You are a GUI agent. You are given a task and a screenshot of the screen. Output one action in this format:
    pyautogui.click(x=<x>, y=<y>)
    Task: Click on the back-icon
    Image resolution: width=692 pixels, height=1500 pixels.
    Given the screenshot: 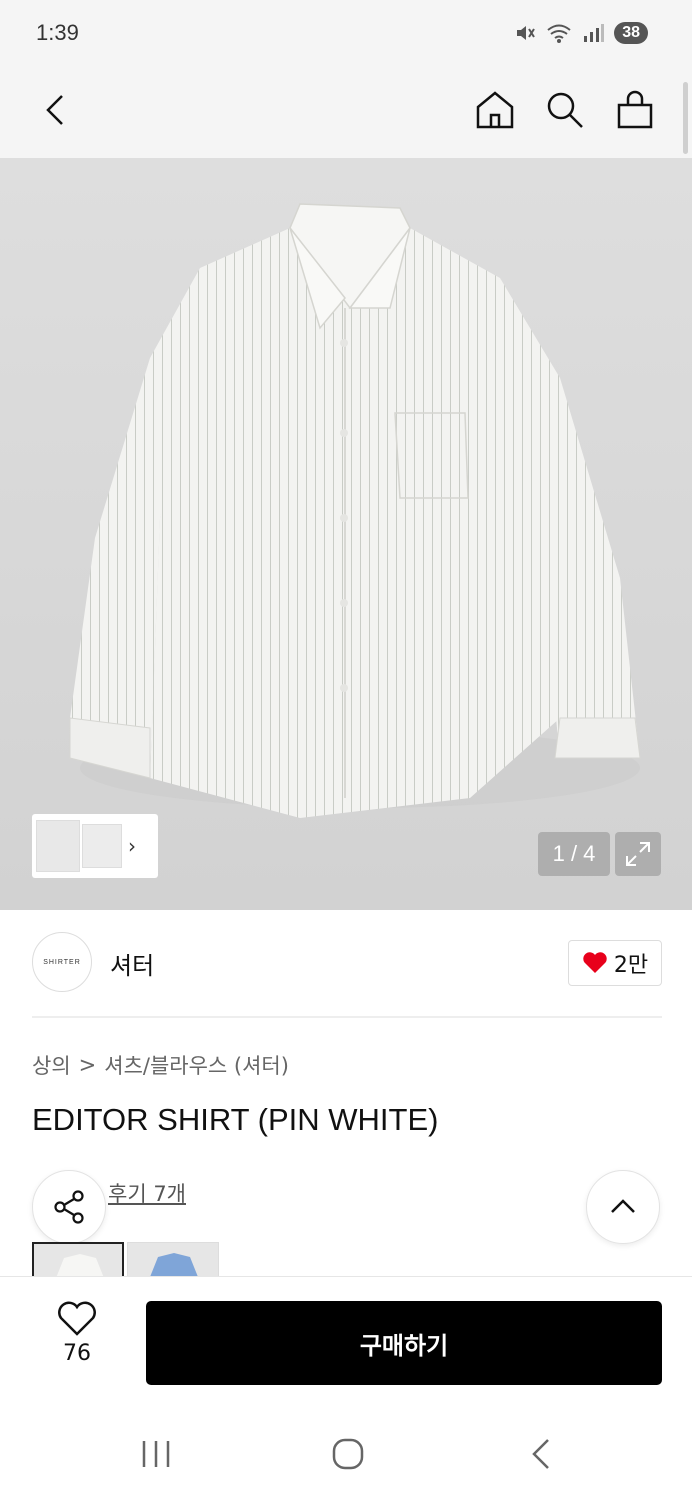 What is the action you would take?
    pyautogui.click(x=54, y=110)
    